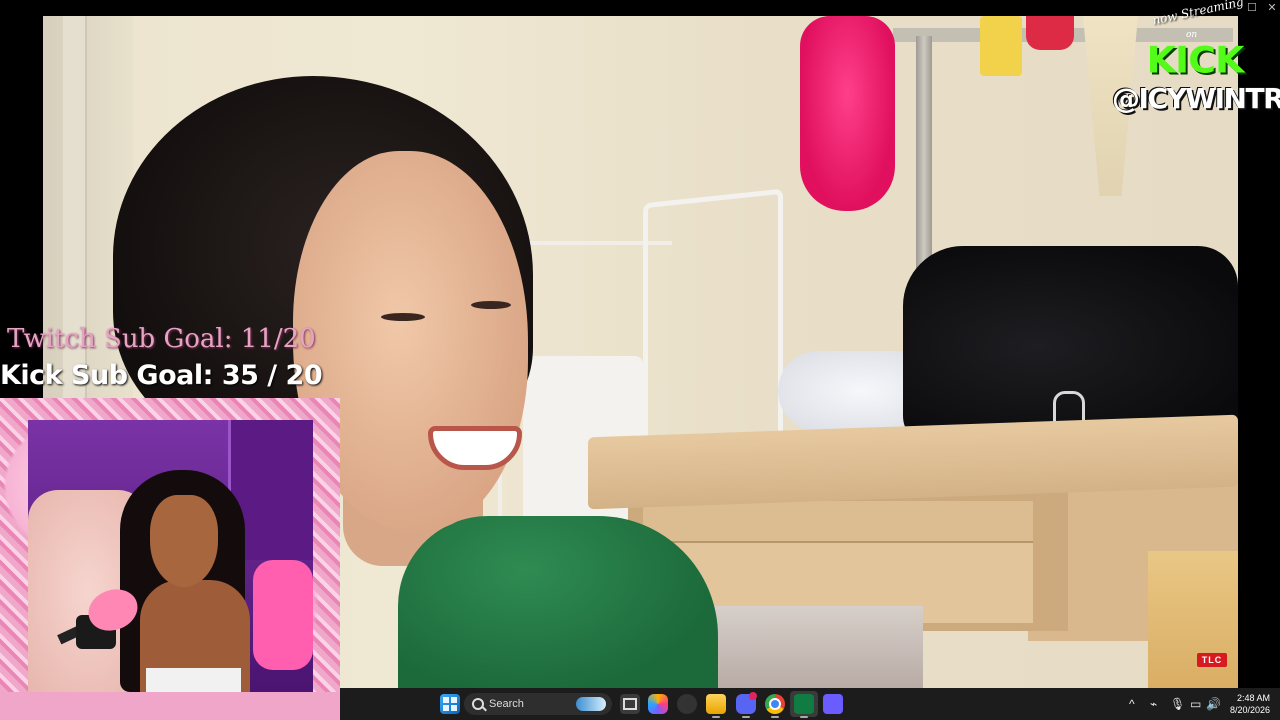  Describe the element at coordinates (1213, 704) in the screenshot. I see `volume-icon: 🔊` at that location.